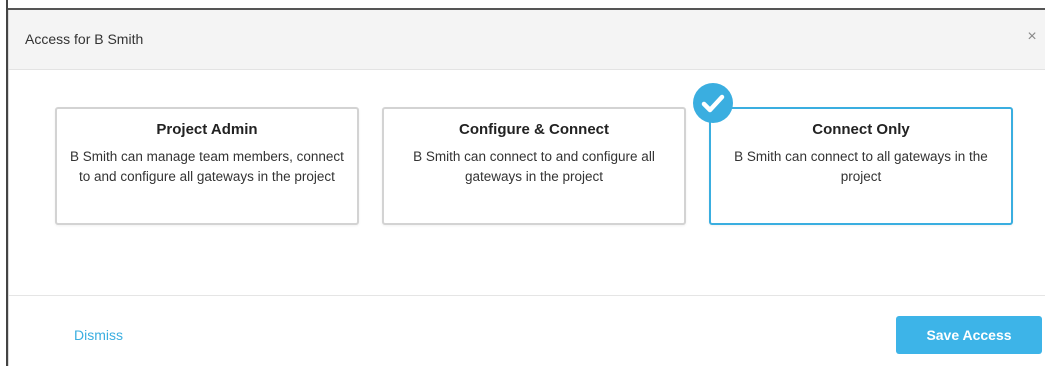 The height and width of the screenshot is (366, 1045). What do you see at coordinates (534, 129) in the screenshot?
I see `role-card-title: Configure & Connect` at bounding box center [534, 129].